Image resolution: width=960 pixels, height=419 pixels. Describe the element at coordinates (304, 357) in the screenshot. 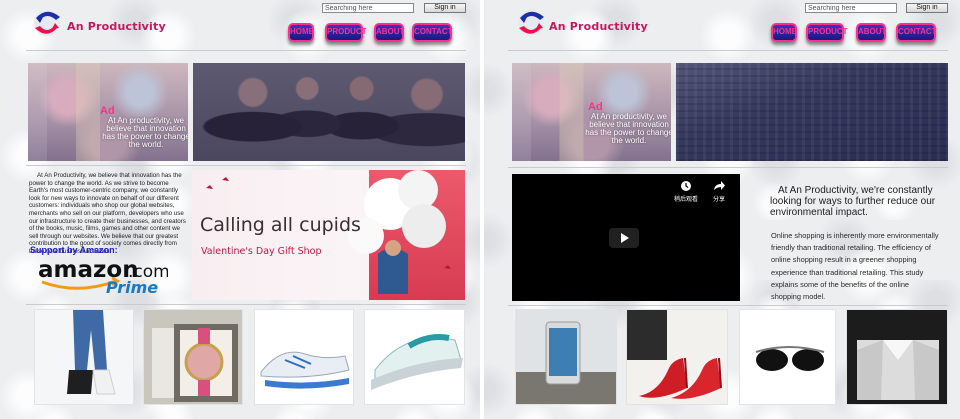

I see `product-sneakers-image` at that location.